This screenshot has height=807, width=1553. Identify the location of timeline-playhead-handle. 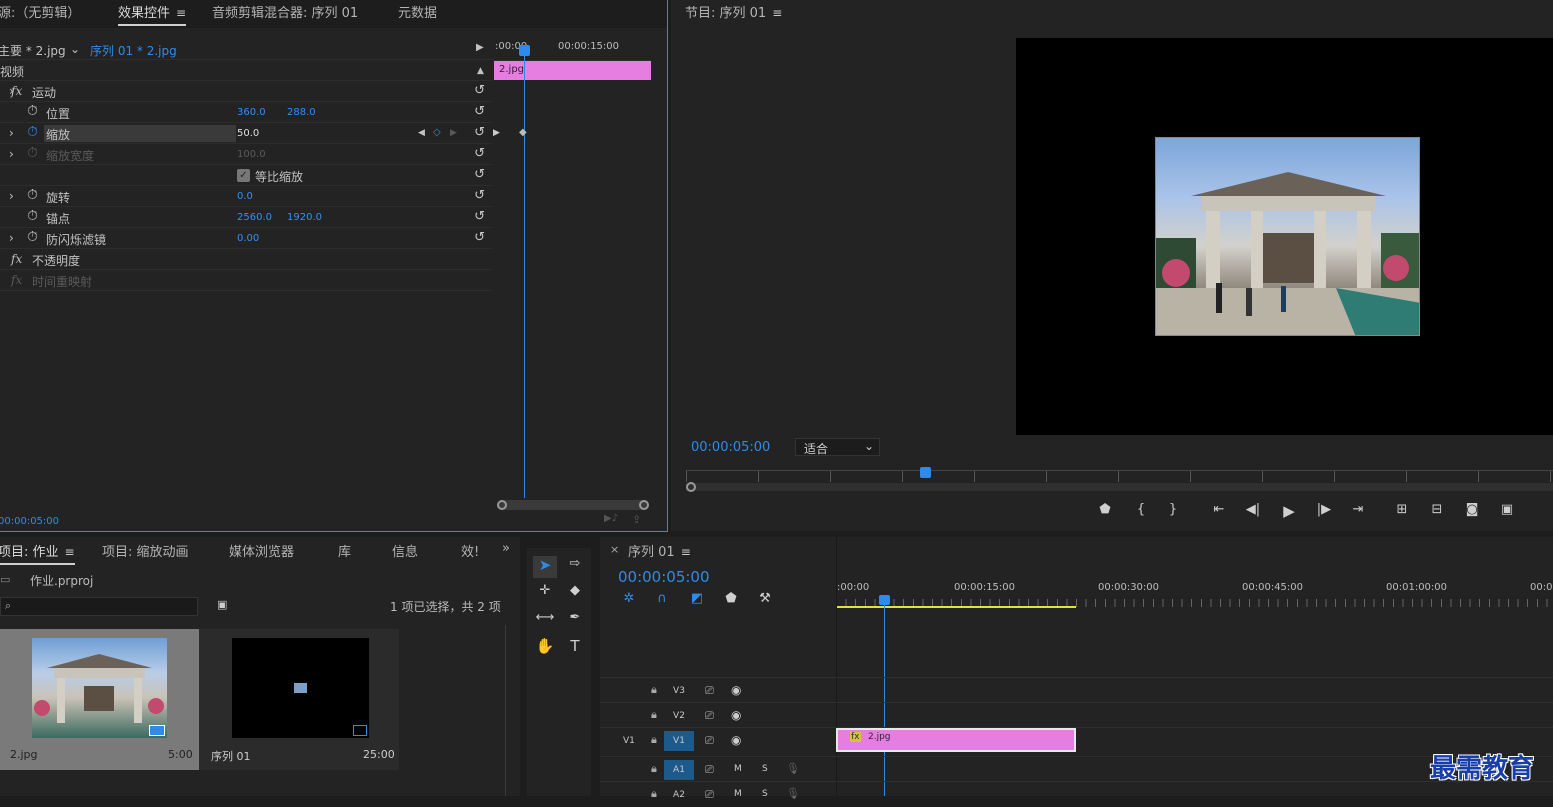
(884, 600).